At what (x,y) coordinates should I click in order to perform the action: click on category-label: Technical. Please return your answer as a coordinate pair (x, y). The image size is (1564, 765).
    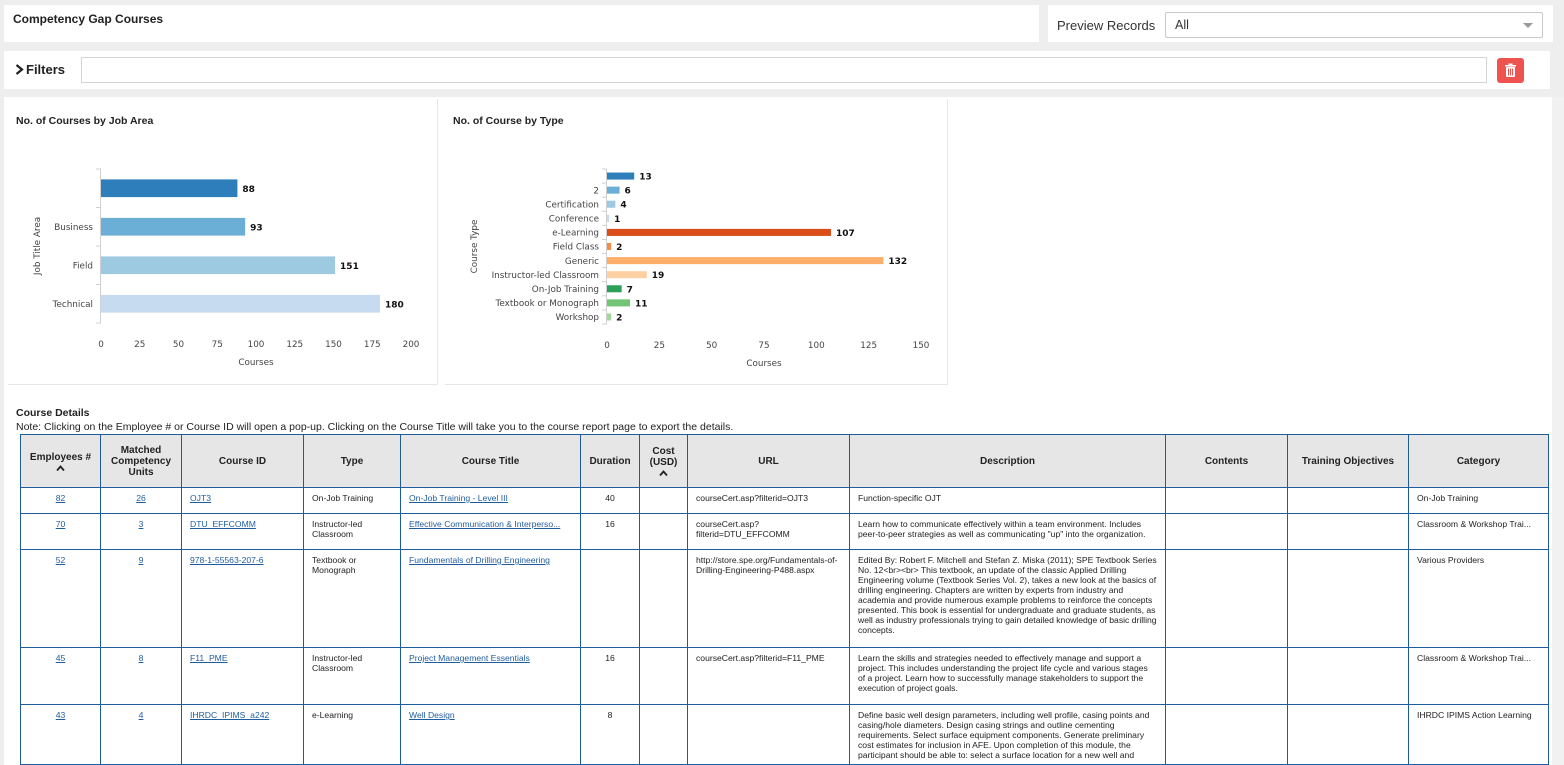
    Looking at the image, I should click on (72, 305).